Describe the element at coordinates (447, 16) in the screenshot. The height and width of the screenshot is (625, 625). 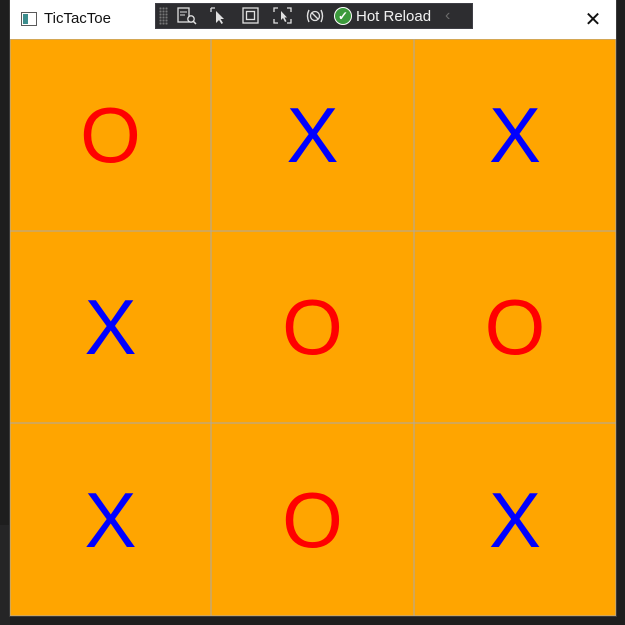
I see `collapse-toolbar-chevron-icon: ‹` at that location.